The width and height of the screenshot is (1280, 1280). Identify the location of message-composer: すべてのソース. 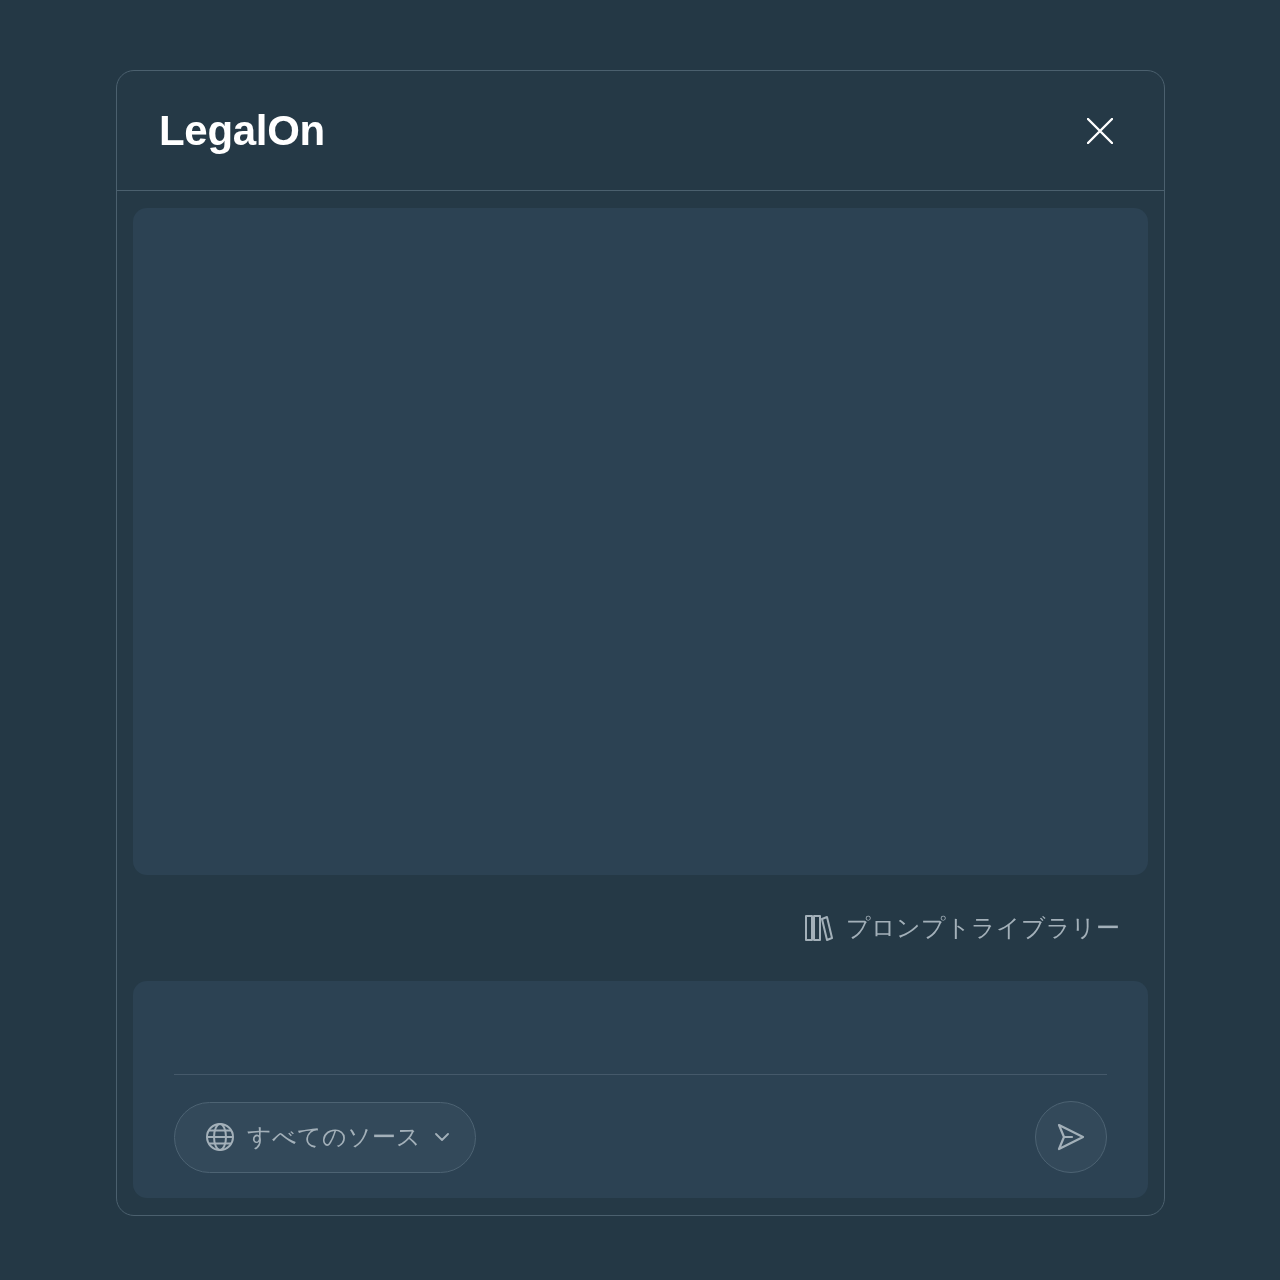
(640, 1089).